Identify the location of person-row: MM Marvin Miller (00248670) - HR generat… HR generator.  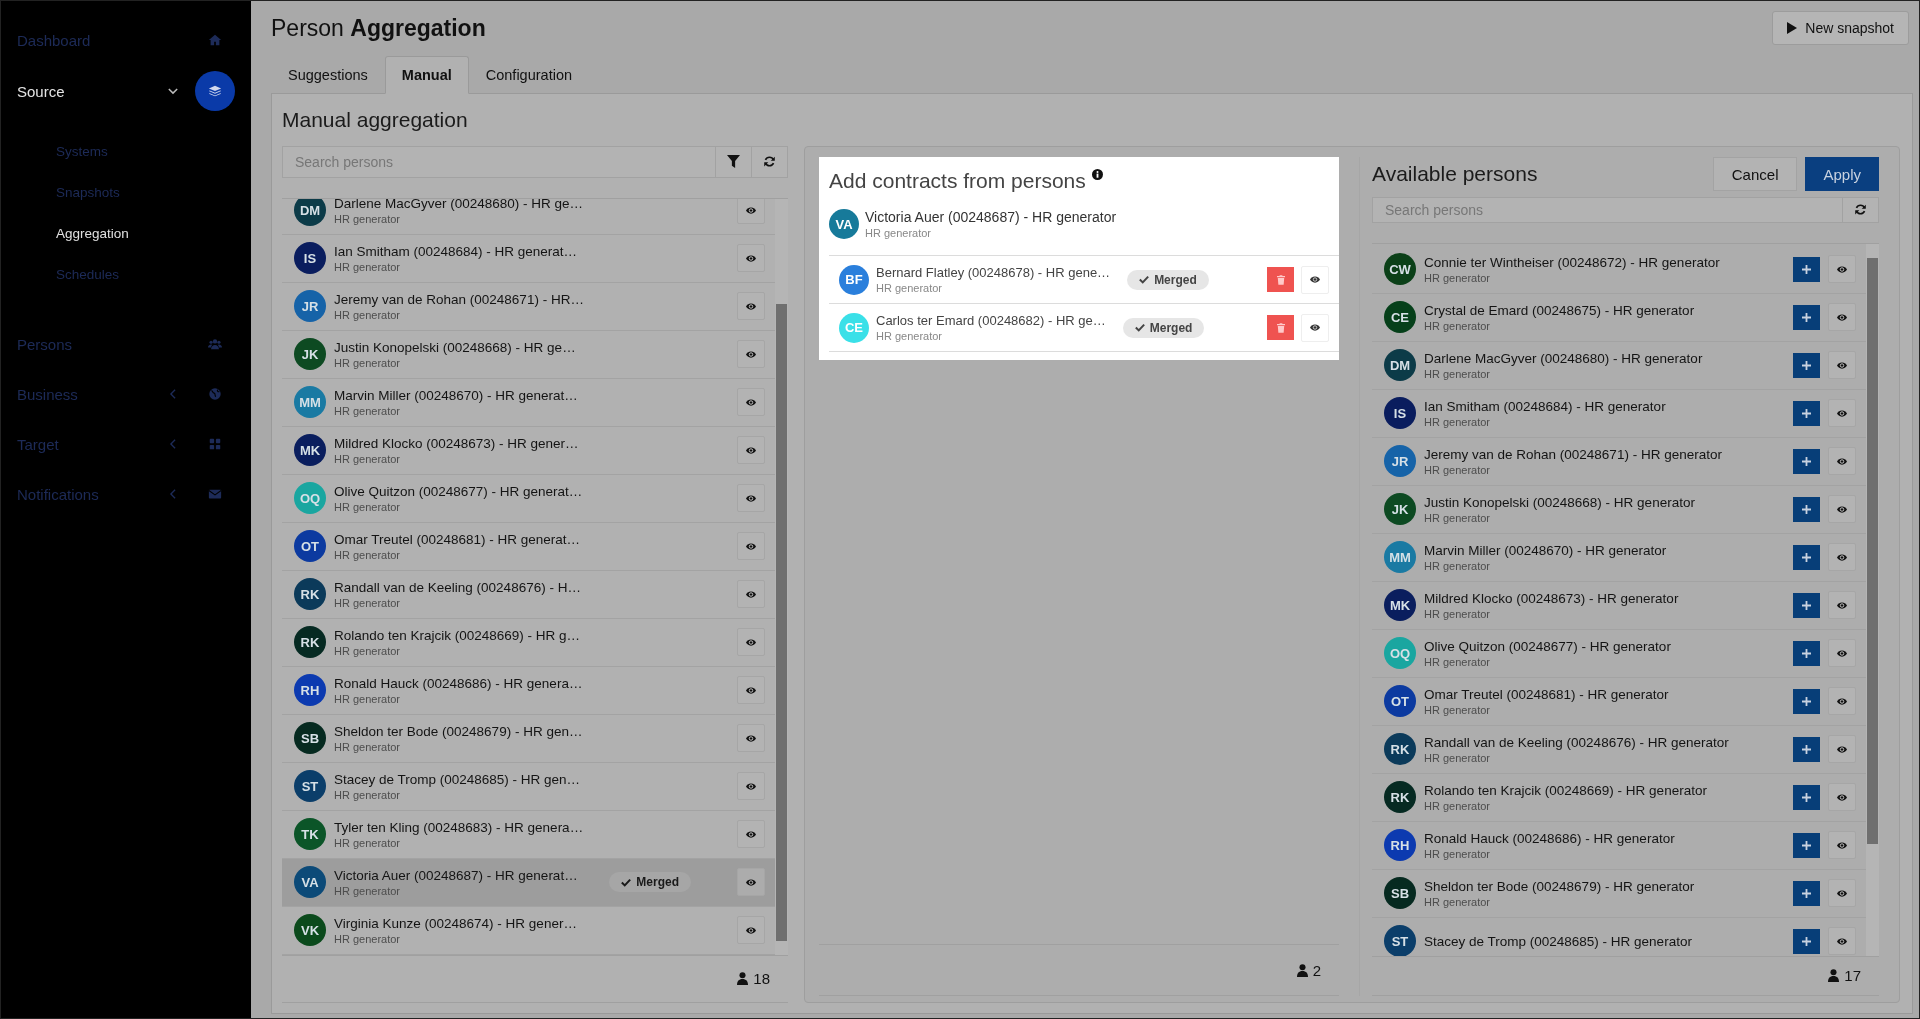
(528, 402).